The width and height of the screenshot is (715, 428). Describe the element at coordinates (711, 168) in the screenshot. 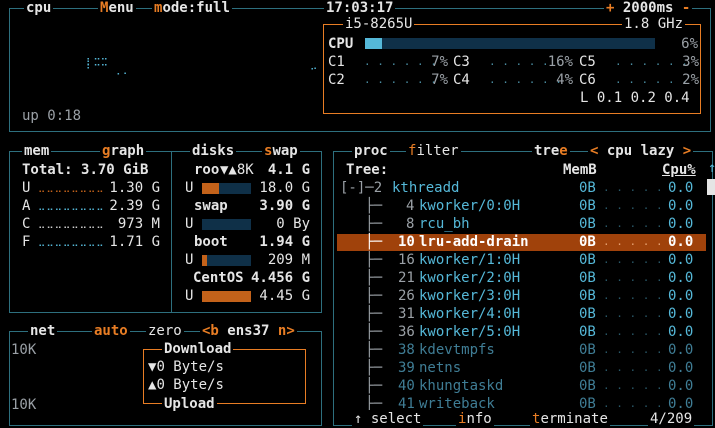

I see `scroll-up-icon: ↑` at that location.